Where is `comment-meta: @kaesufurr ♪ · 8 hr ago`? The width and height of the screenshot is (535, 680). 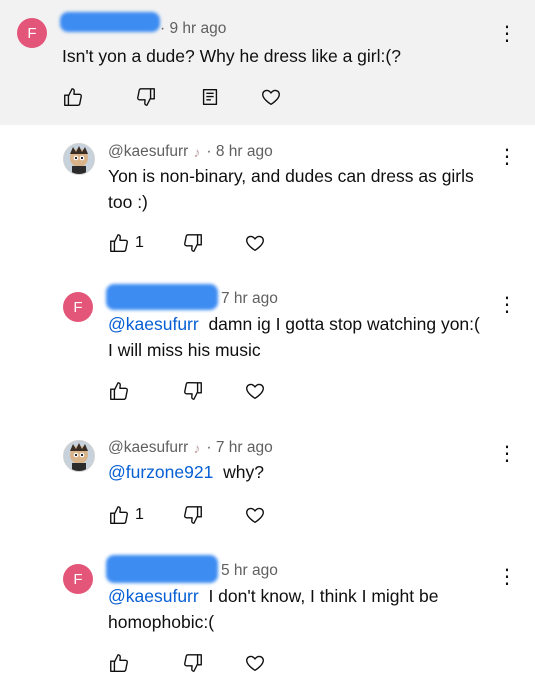 comment-meta: @kaesufurr ♪ · 8 hr ago is located at coordinates (190, 152).